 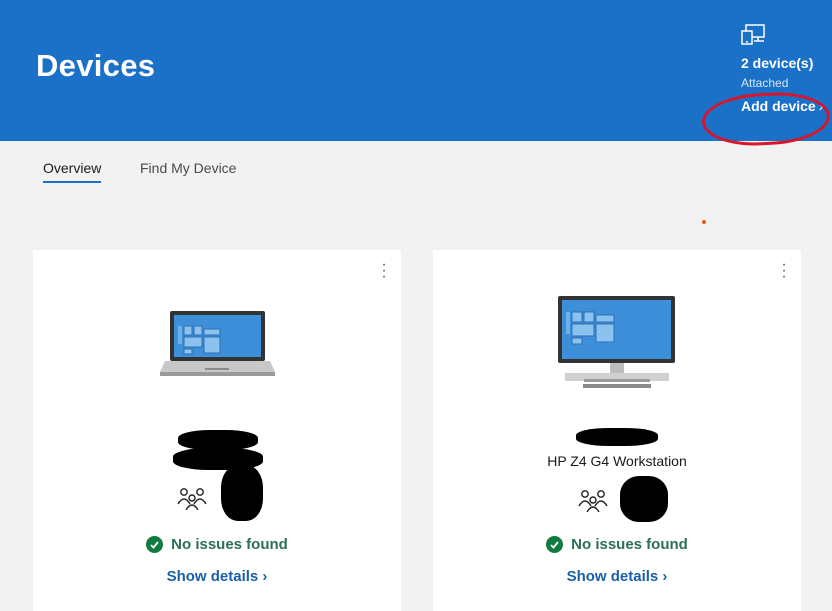 I want to click on tab-overview: Overview, so click(x=72, y=171).